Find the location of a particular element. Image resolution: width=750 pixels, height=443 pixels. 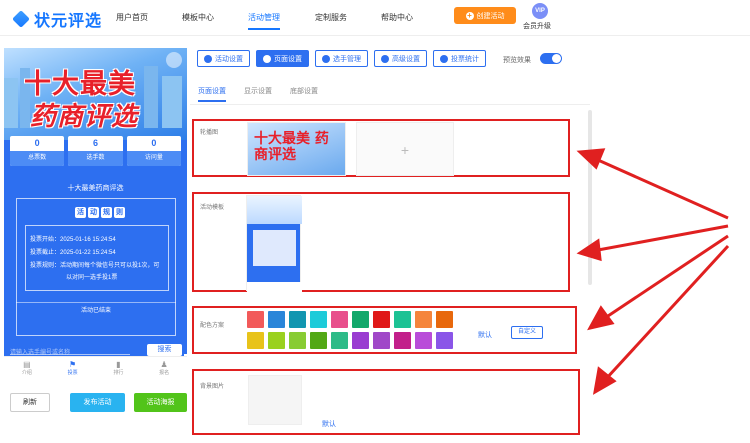

rule-vote-rule-cont: 以对同一选手投1票 is located at coordinates (92, 278).